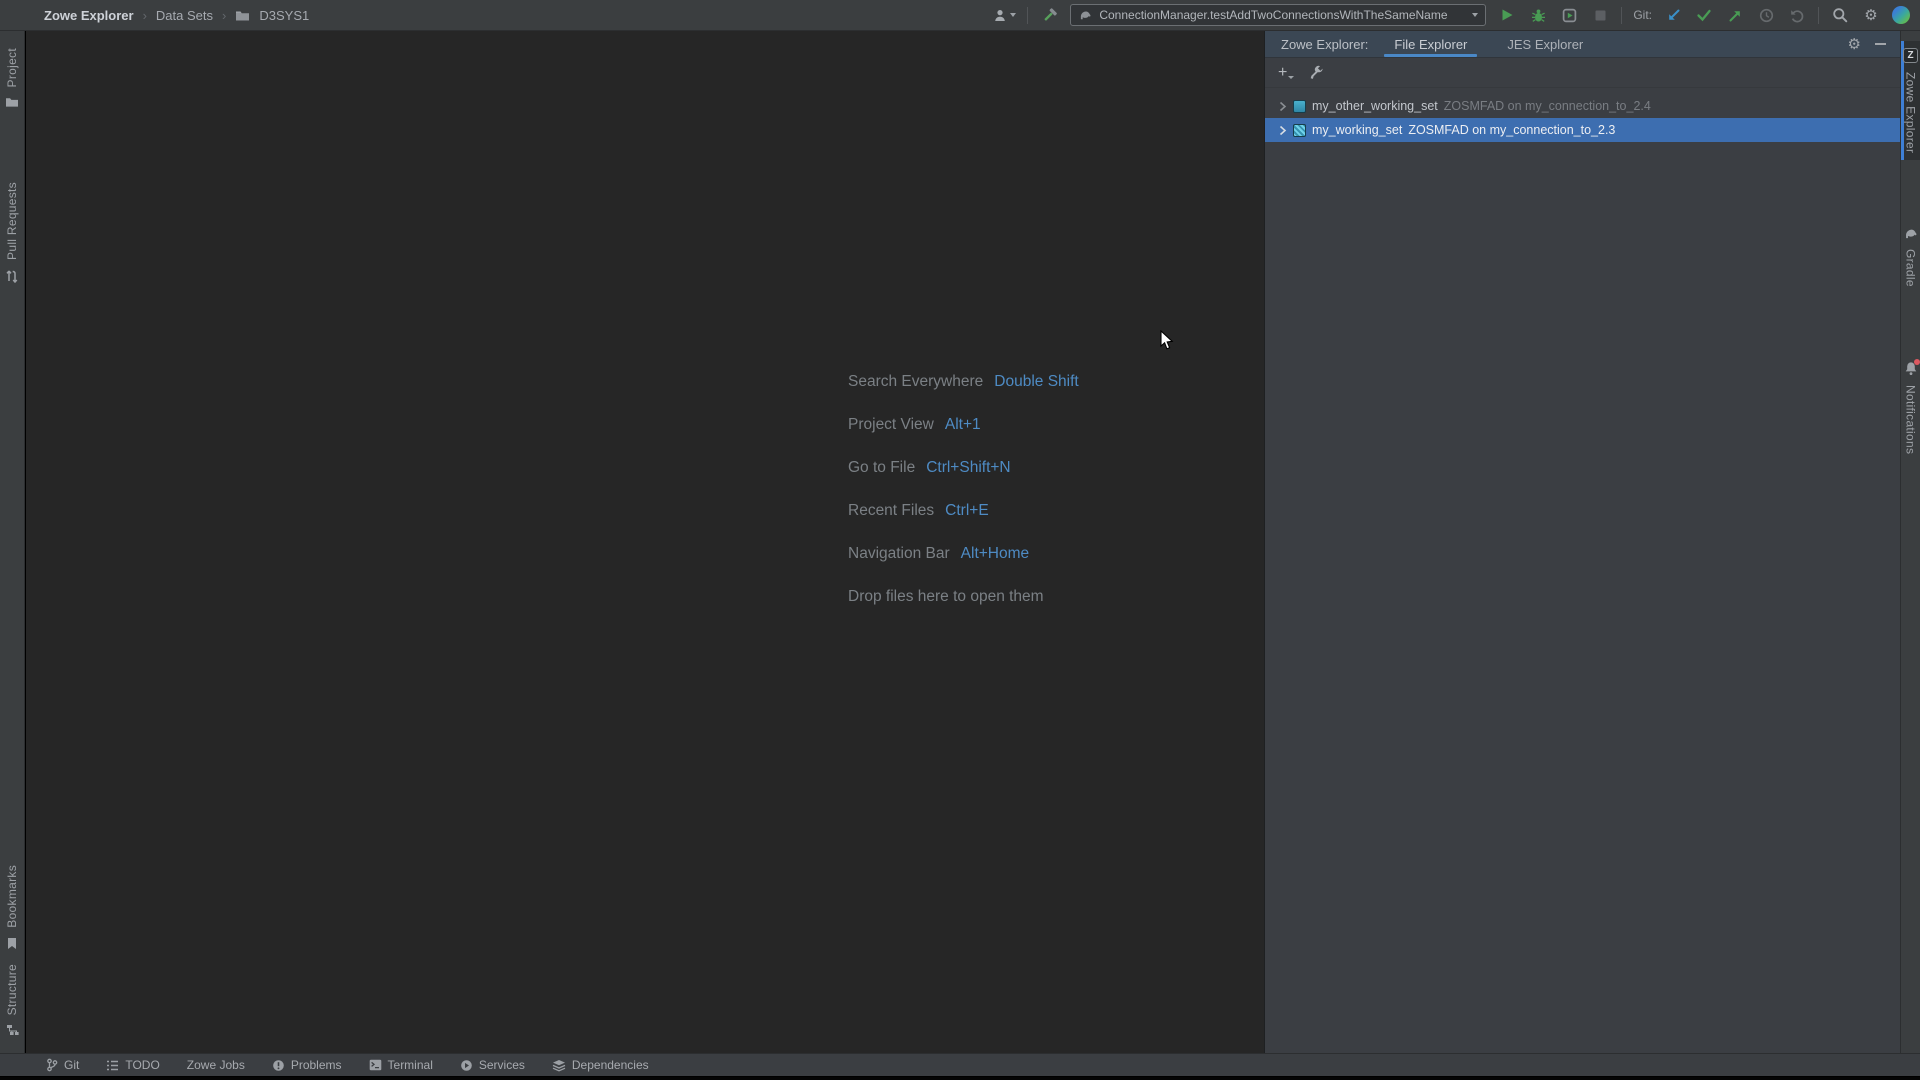 Image resolution: width=1920 pixels, height=1080 pixels. I want to click on stop-button, so click(1600, 15).